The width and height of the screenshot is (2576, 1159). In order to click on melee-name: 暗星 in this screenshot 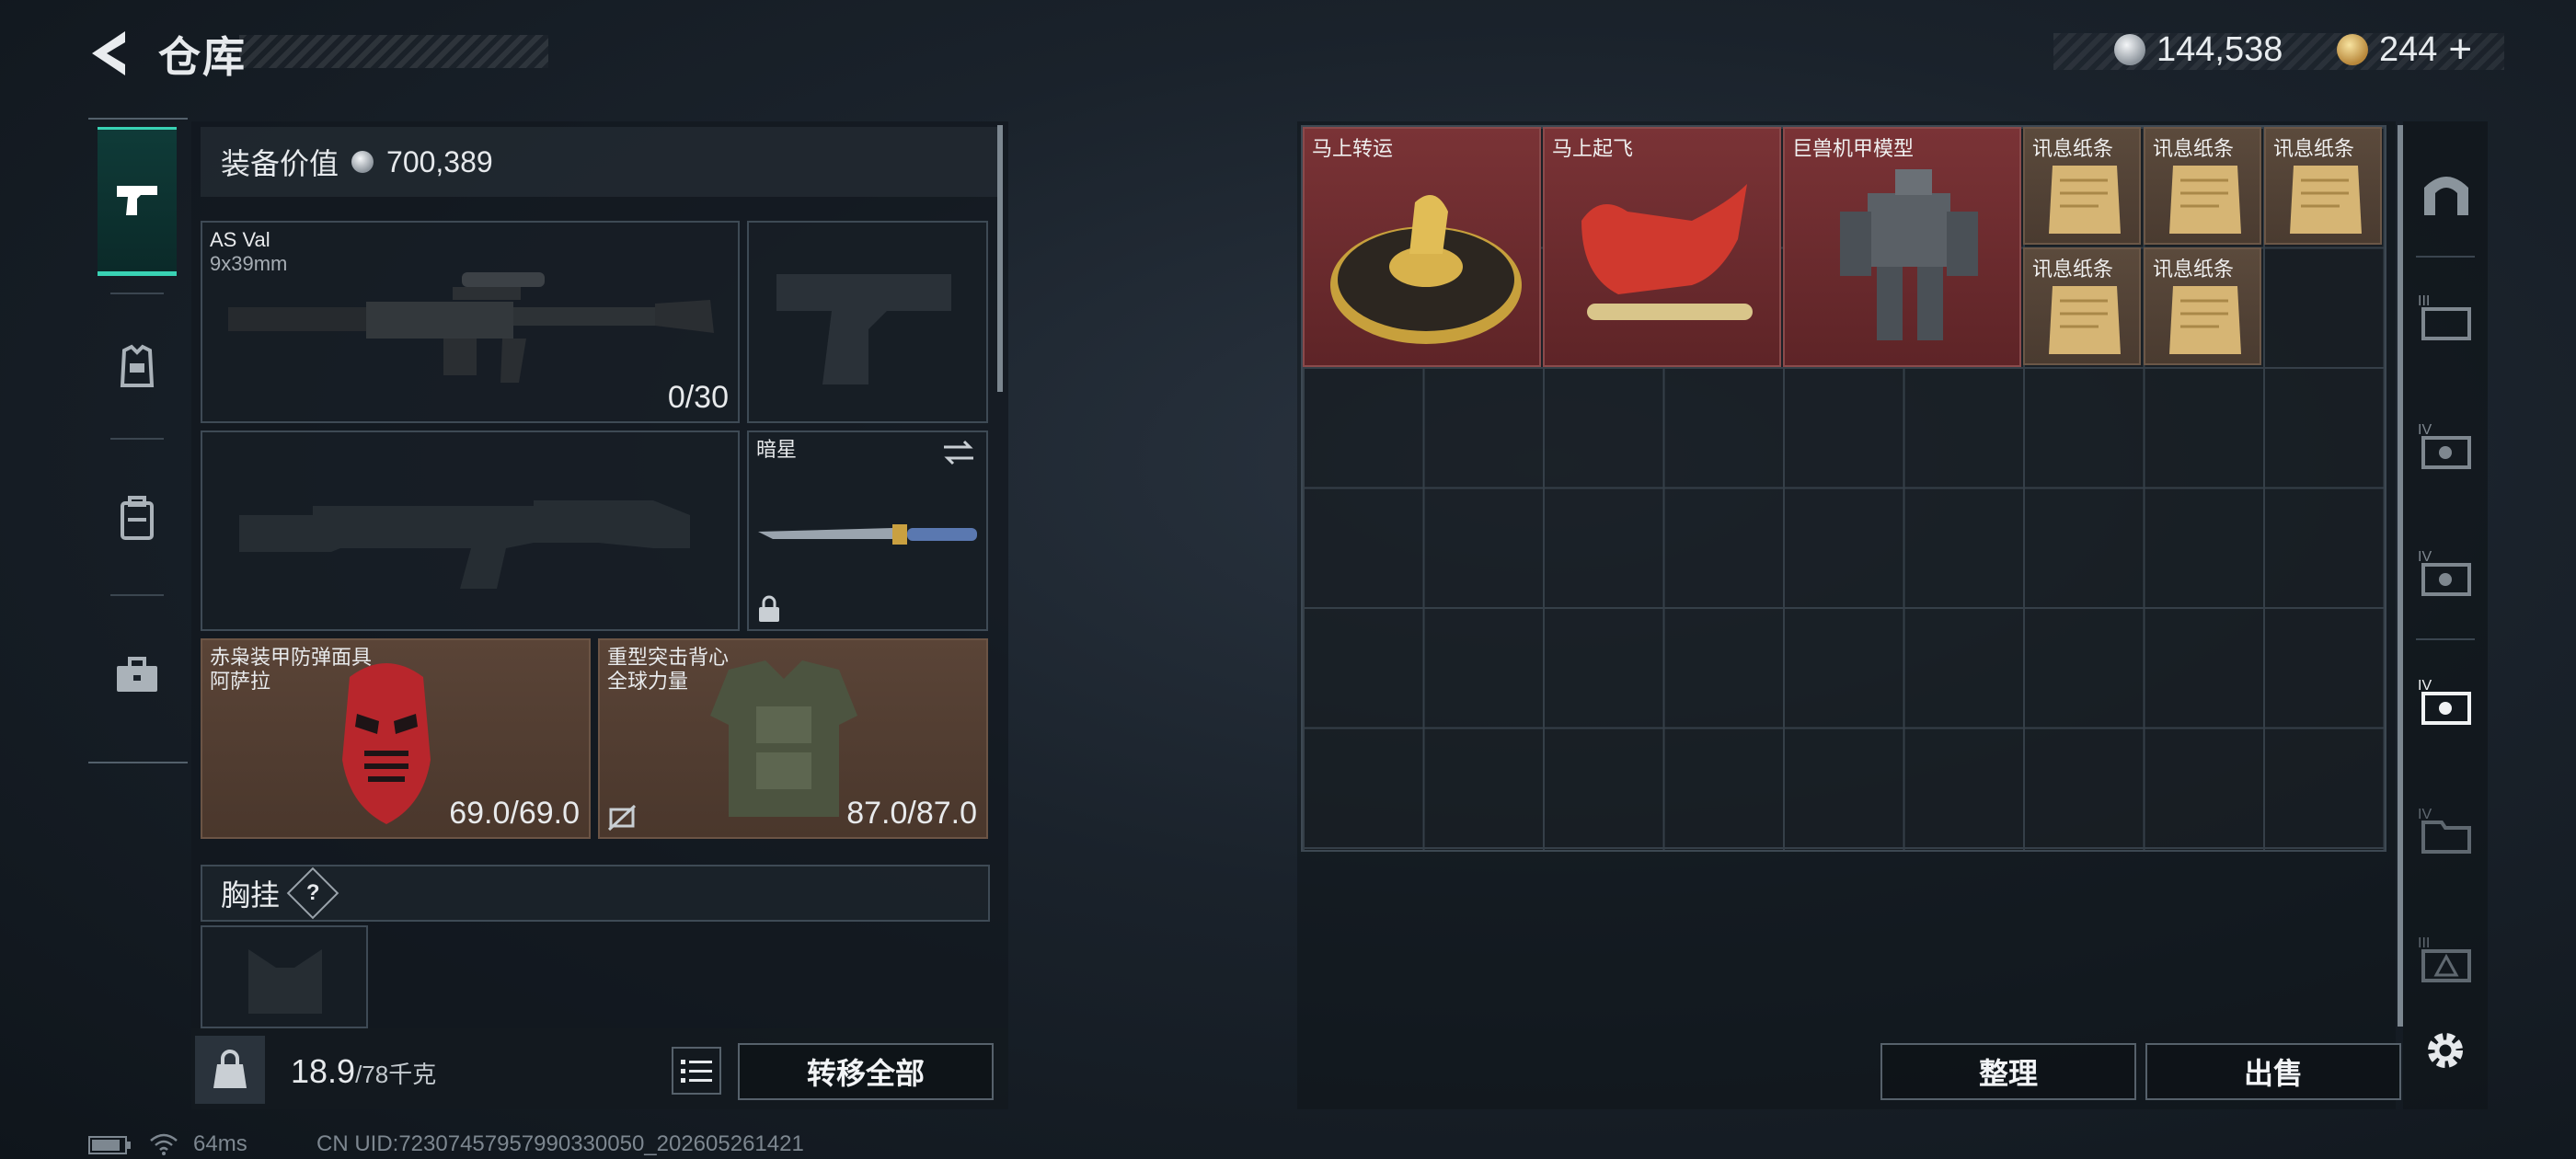, I will do `click(777, 449)`.